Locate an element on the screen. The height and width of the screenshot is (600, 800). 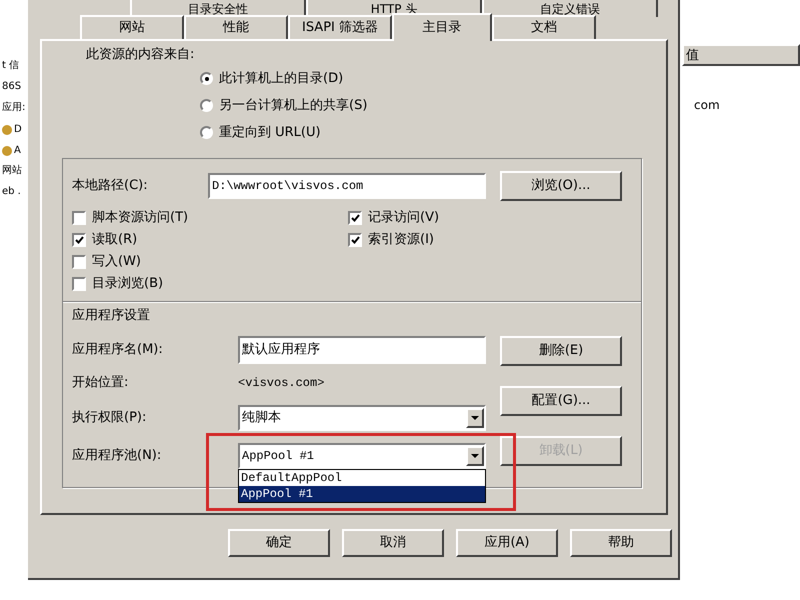
checkbox-label: 读取(R) is located at coordinates (115, 240).